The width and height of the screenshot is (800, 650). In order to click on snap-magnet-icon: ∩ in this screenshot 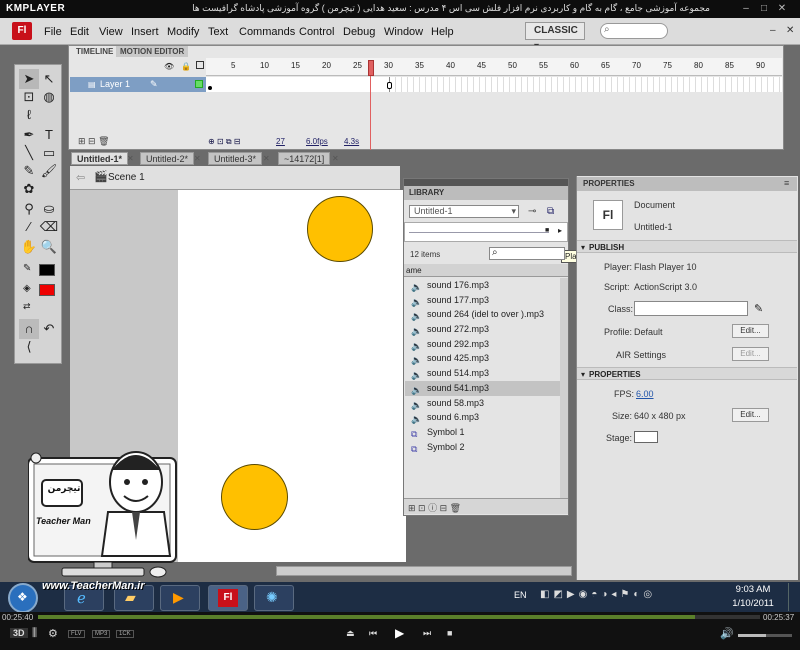, I will do `click(29, 329)`.